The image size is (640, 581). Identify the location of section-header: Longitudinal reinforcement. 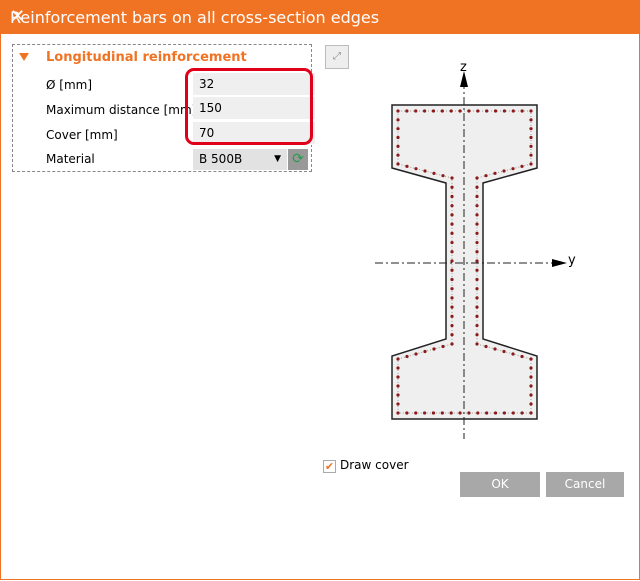
(146, 57).